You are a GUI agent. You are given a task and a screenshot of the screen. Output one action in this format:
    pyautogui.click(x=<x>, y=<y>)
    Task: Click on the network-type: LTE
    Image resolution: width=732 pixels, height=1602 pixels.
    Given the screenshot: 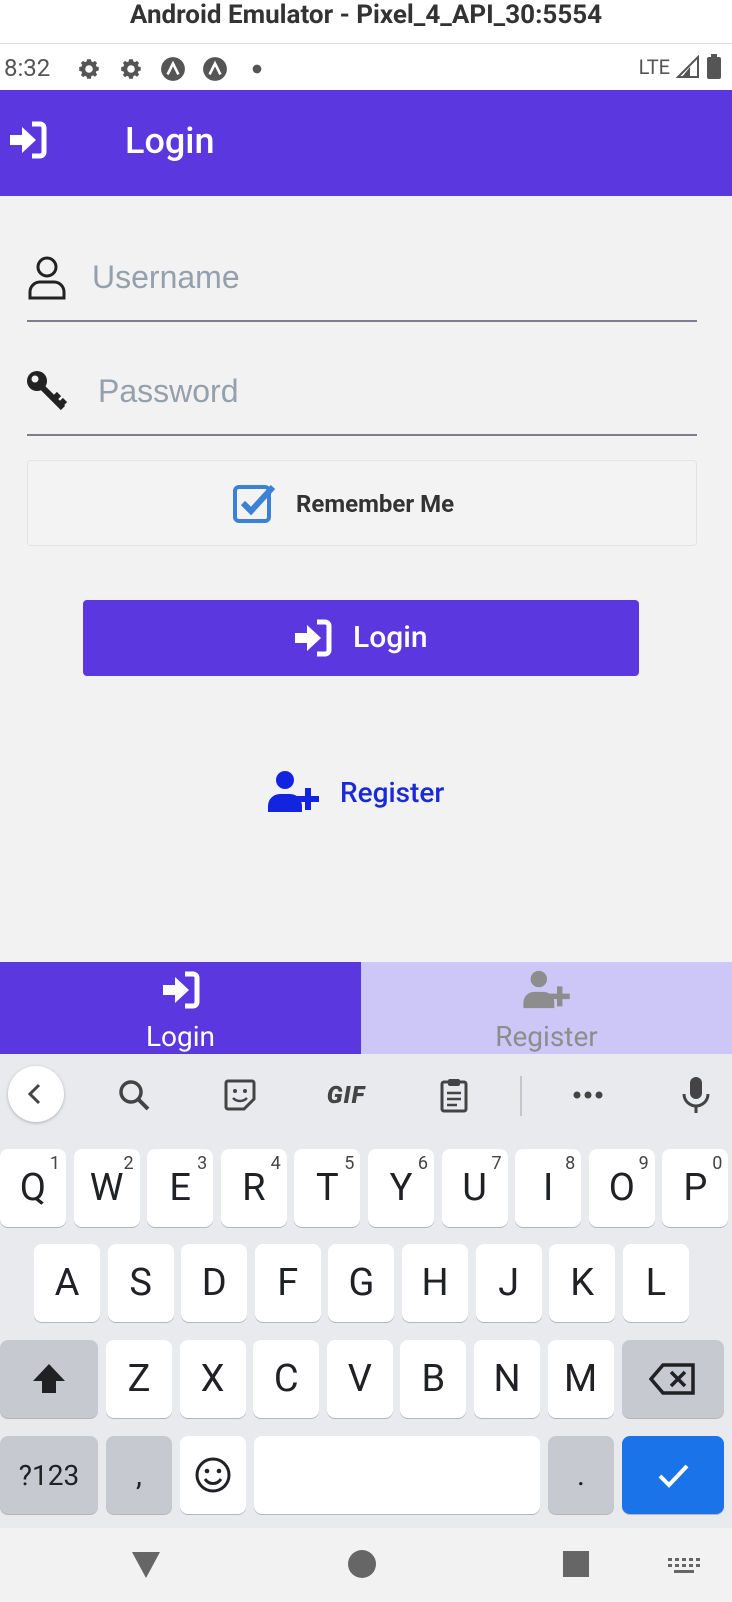 What is the action you would take?
    pyautogui.click(x=654, y=67)
    